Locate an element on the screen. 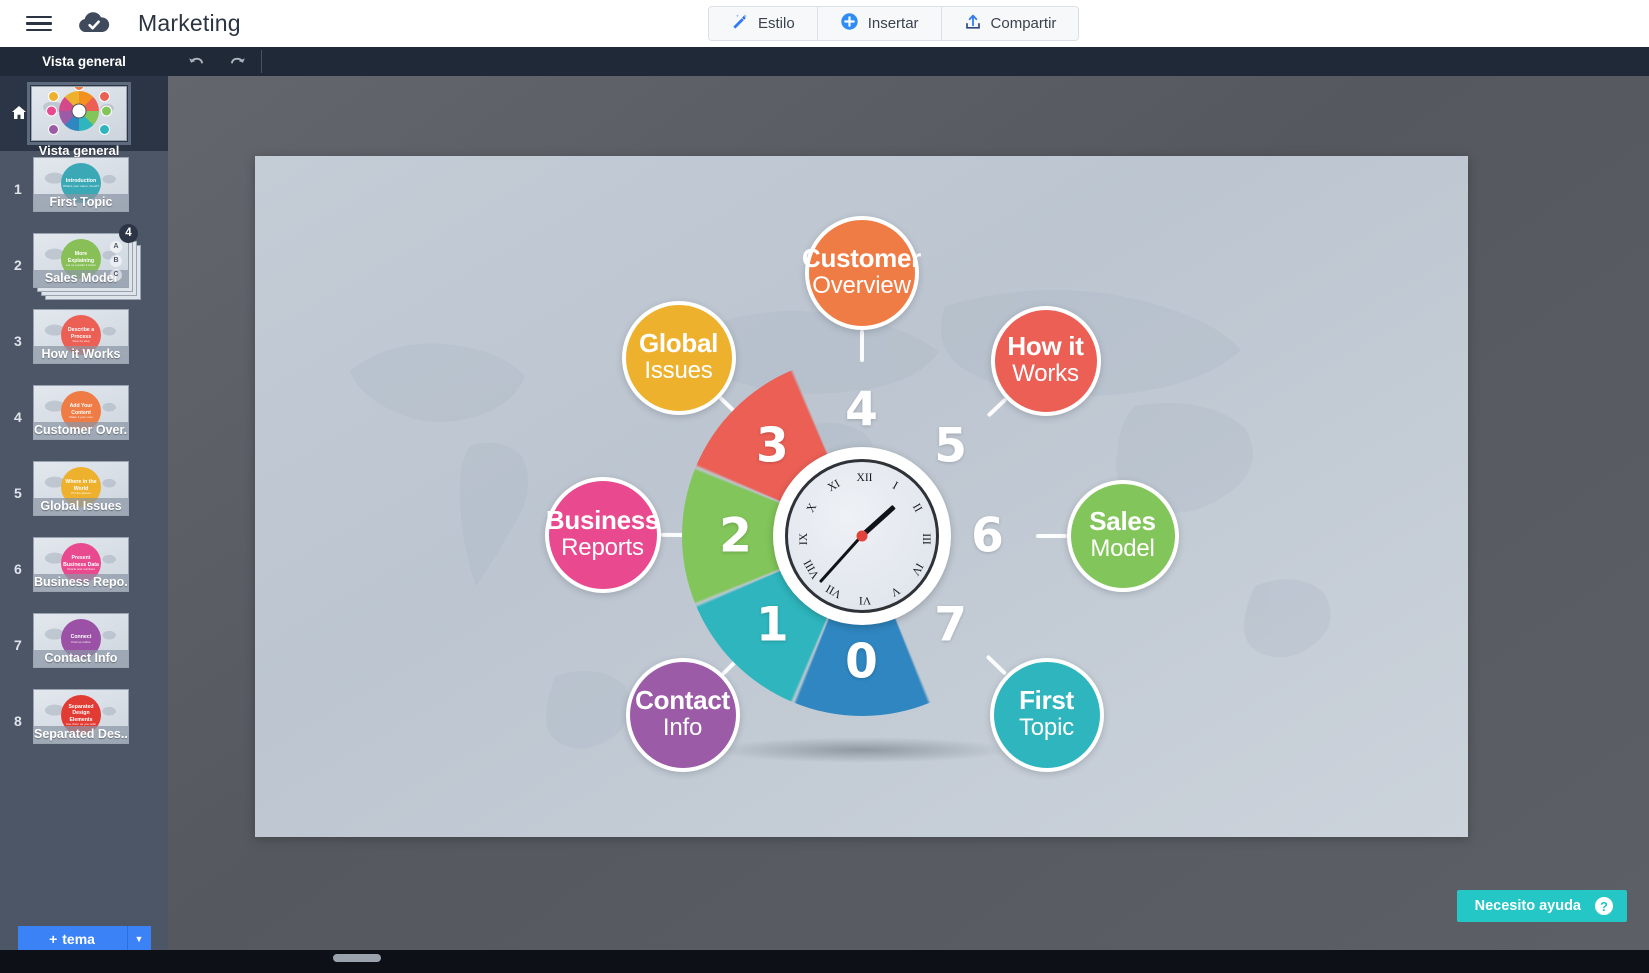 This screenshot has height=973, width=1649. topic-bubble: How it Works is located at coordinates (1045, 360).